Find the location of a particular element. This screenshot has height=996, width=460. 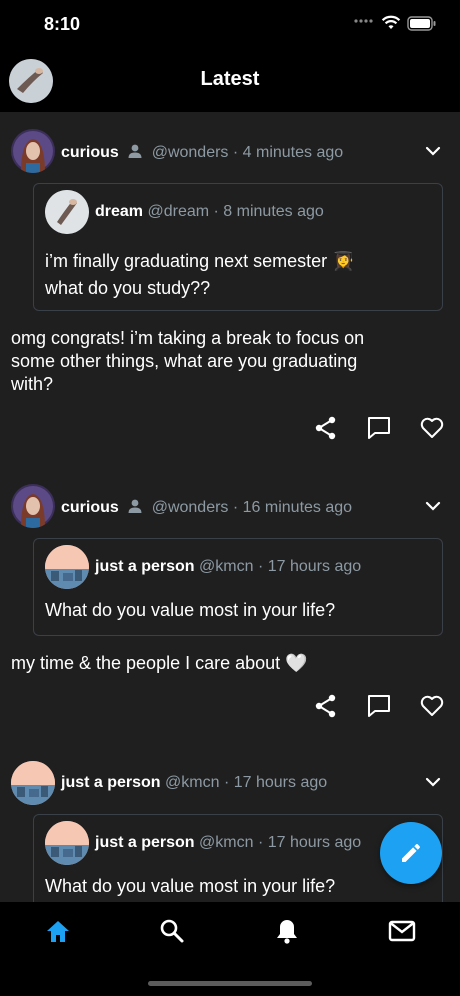

battery-icon is located at coordinates (421, 23).